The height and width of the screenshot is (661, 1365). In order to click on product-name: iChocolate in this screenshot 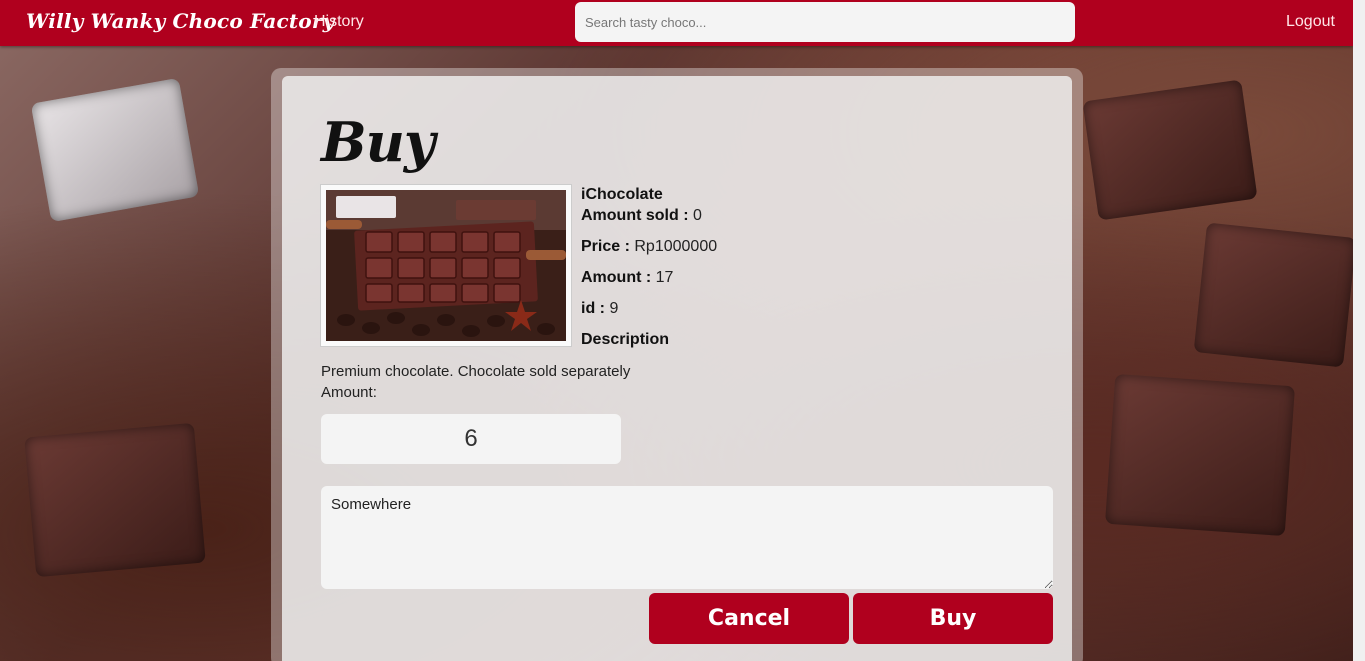, I will do `click(622, 194)`.